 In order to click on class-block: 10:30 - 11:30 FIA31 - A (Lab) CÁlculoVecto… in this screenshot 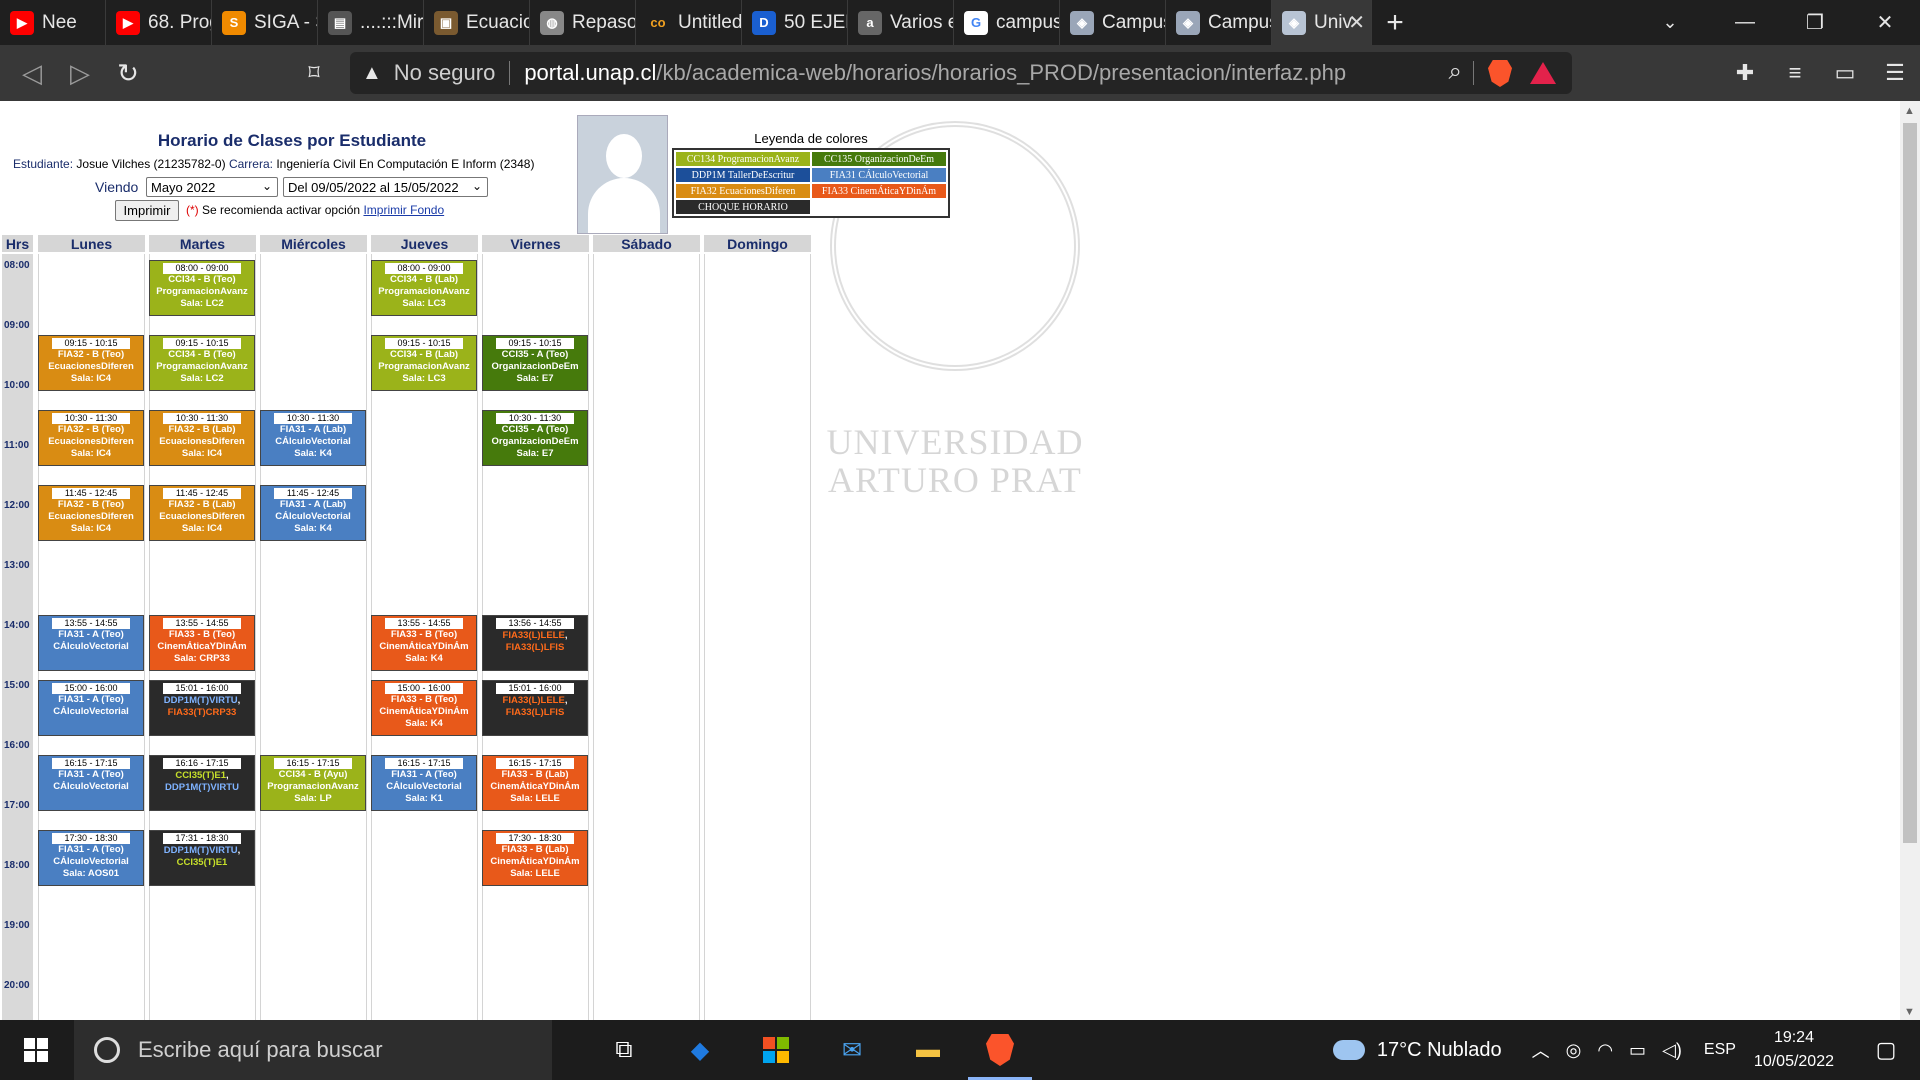, I will do `click(313, 438)`.